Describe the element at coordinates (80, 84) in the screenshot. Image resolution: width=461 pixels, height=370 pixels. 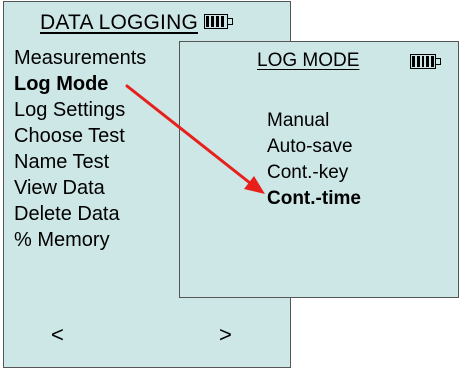
I see `menu-item-log-mode: Log Mode` at that location.